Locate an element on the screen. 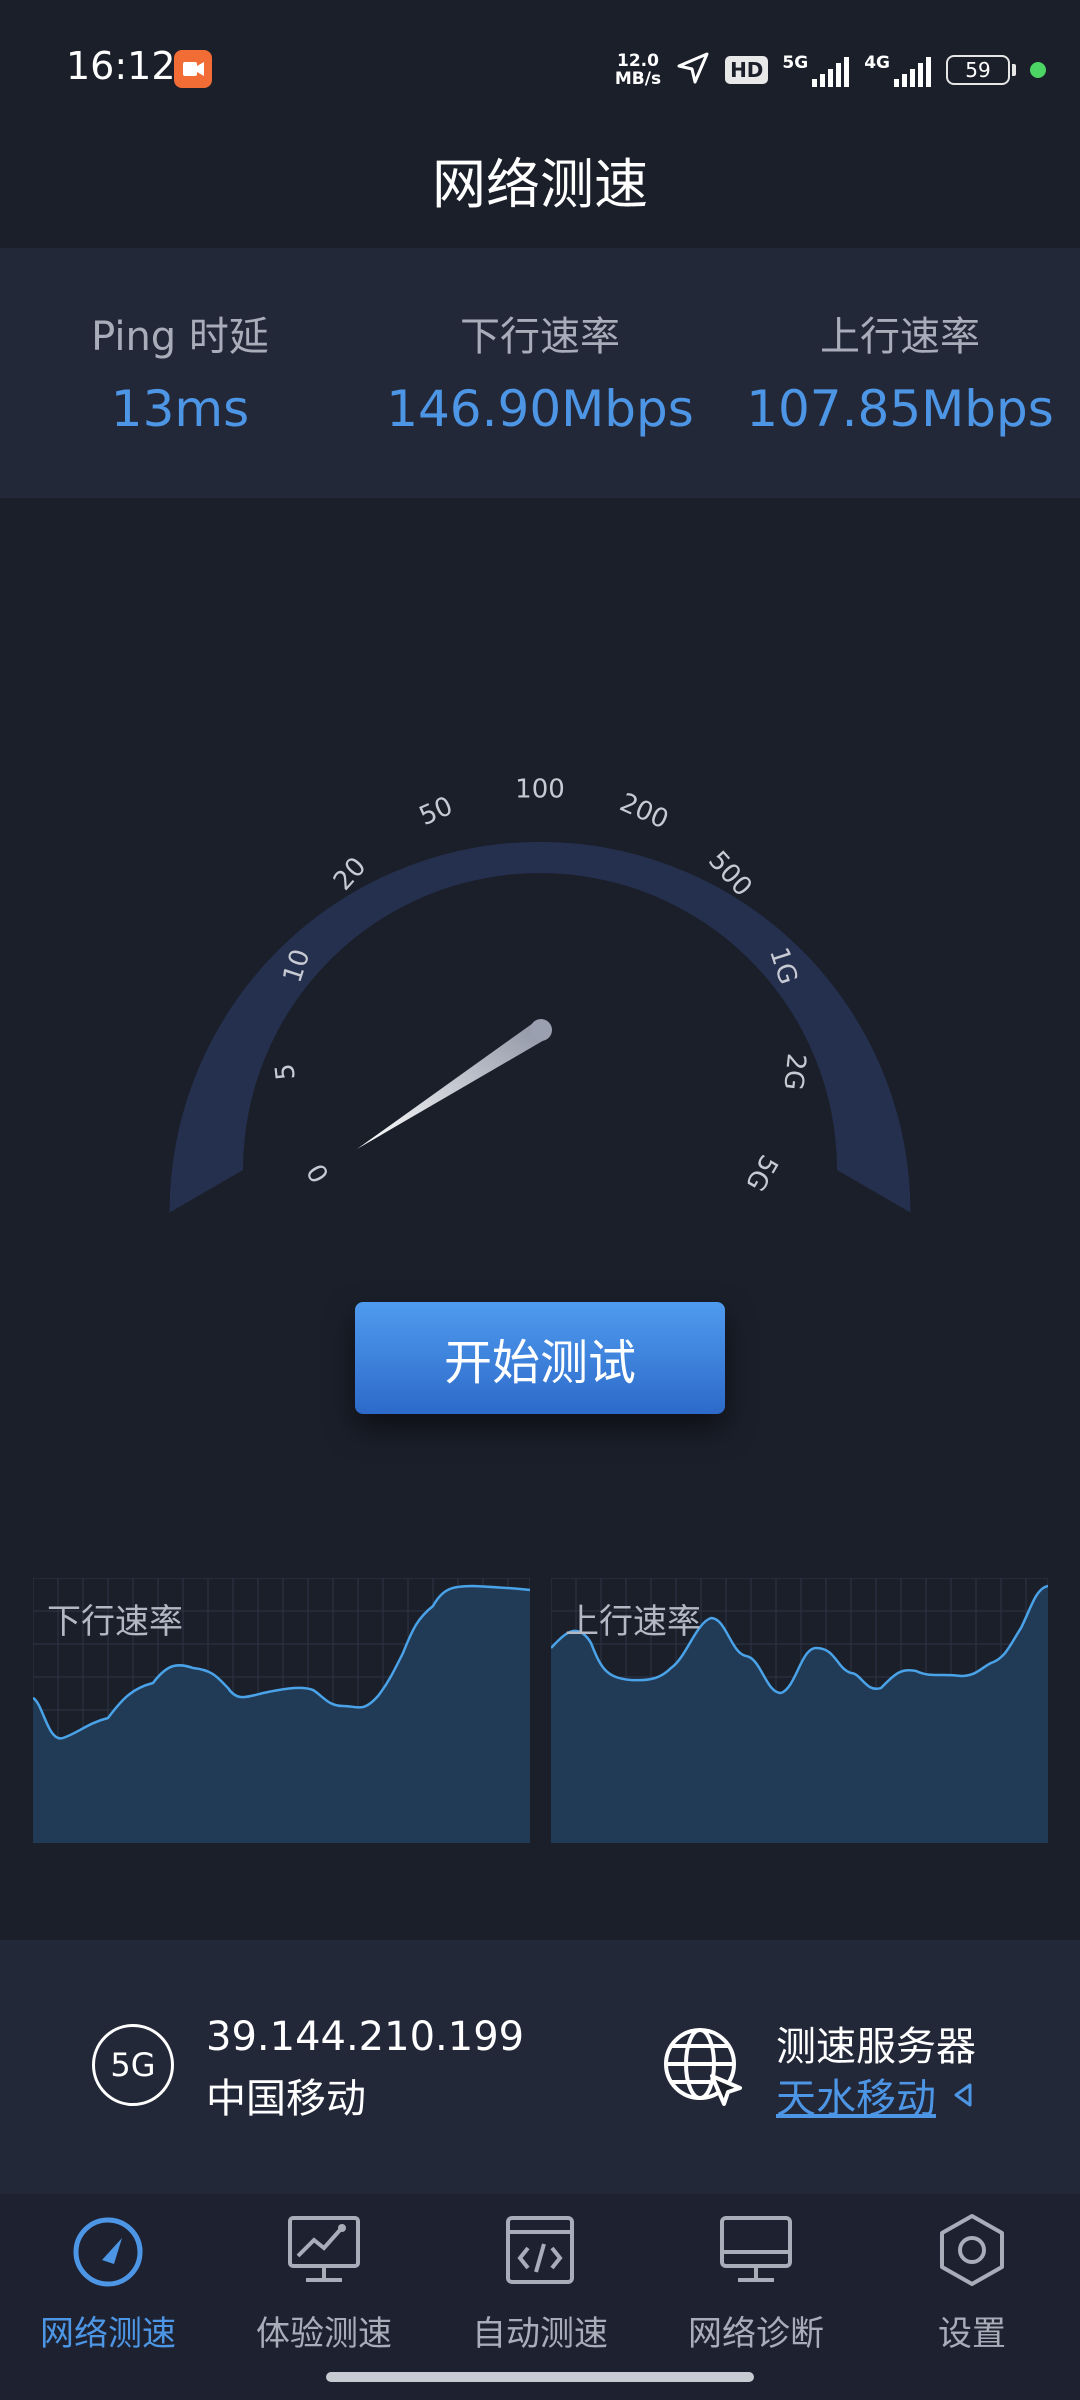  nav-label: 网络诊断 is located at coordinates (756, 2334).